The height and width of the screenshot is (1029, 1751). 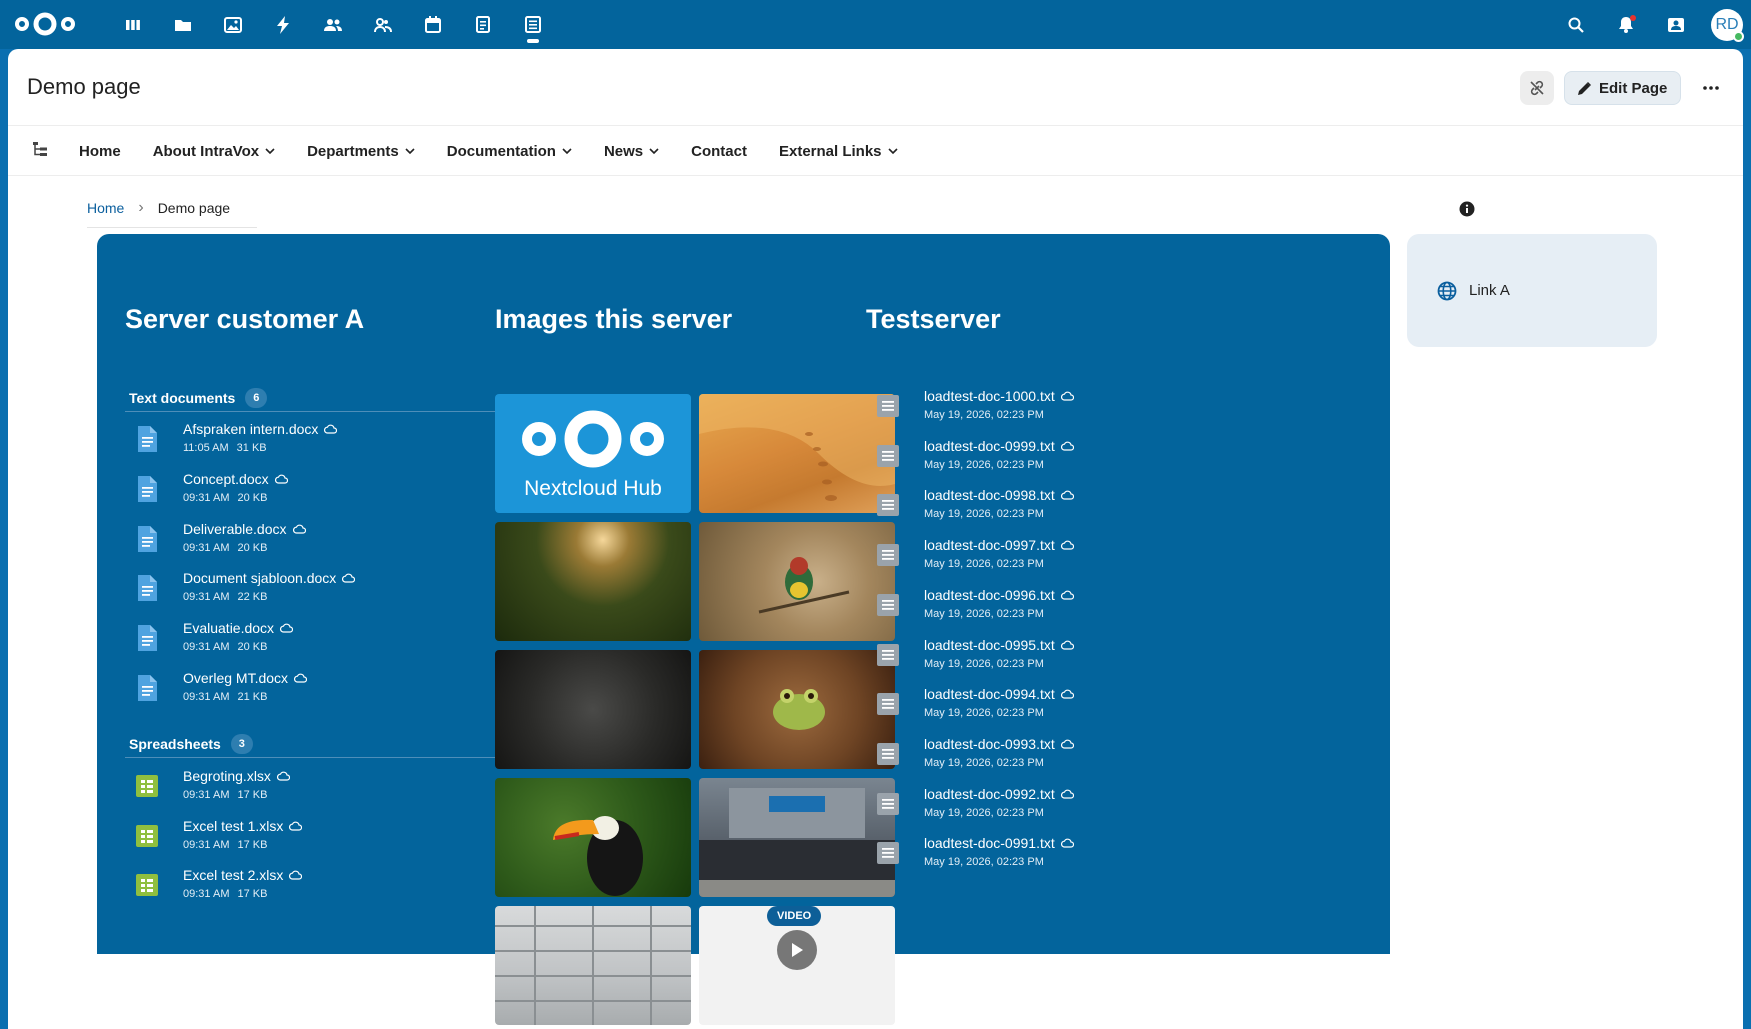 I want to click on video-badge: VIDEO, so click(x=794, y=916).